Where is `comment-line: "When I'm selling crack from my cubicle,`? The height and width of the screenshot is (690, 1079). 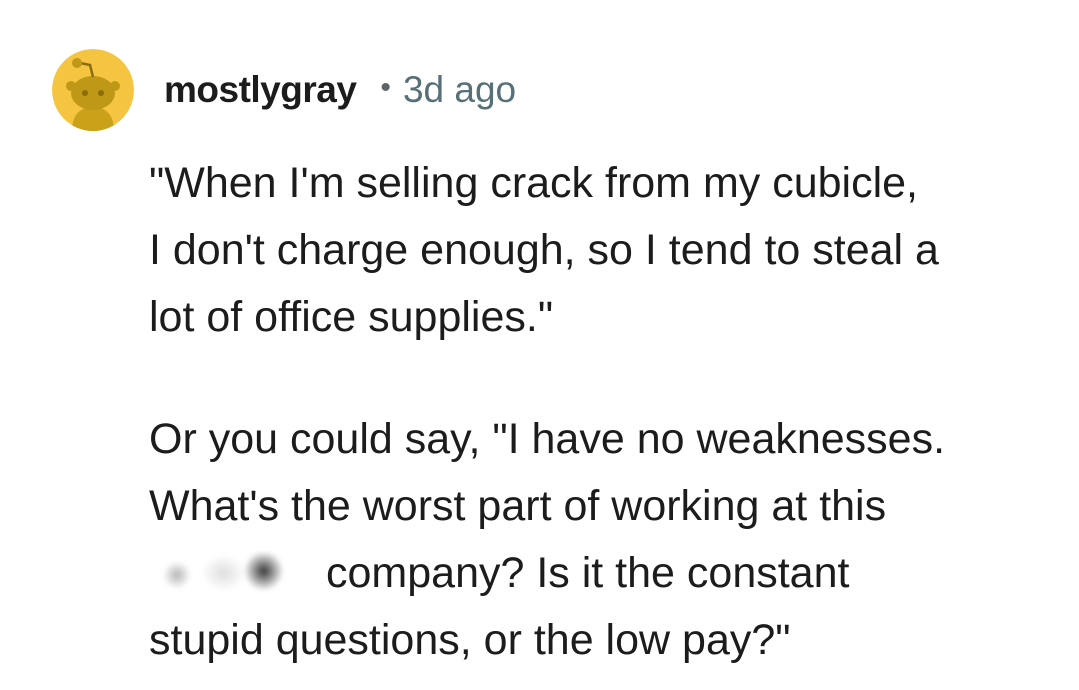
comment-line: "When I'm selling crack from my cubicle, is located at coordinates (534, 183).